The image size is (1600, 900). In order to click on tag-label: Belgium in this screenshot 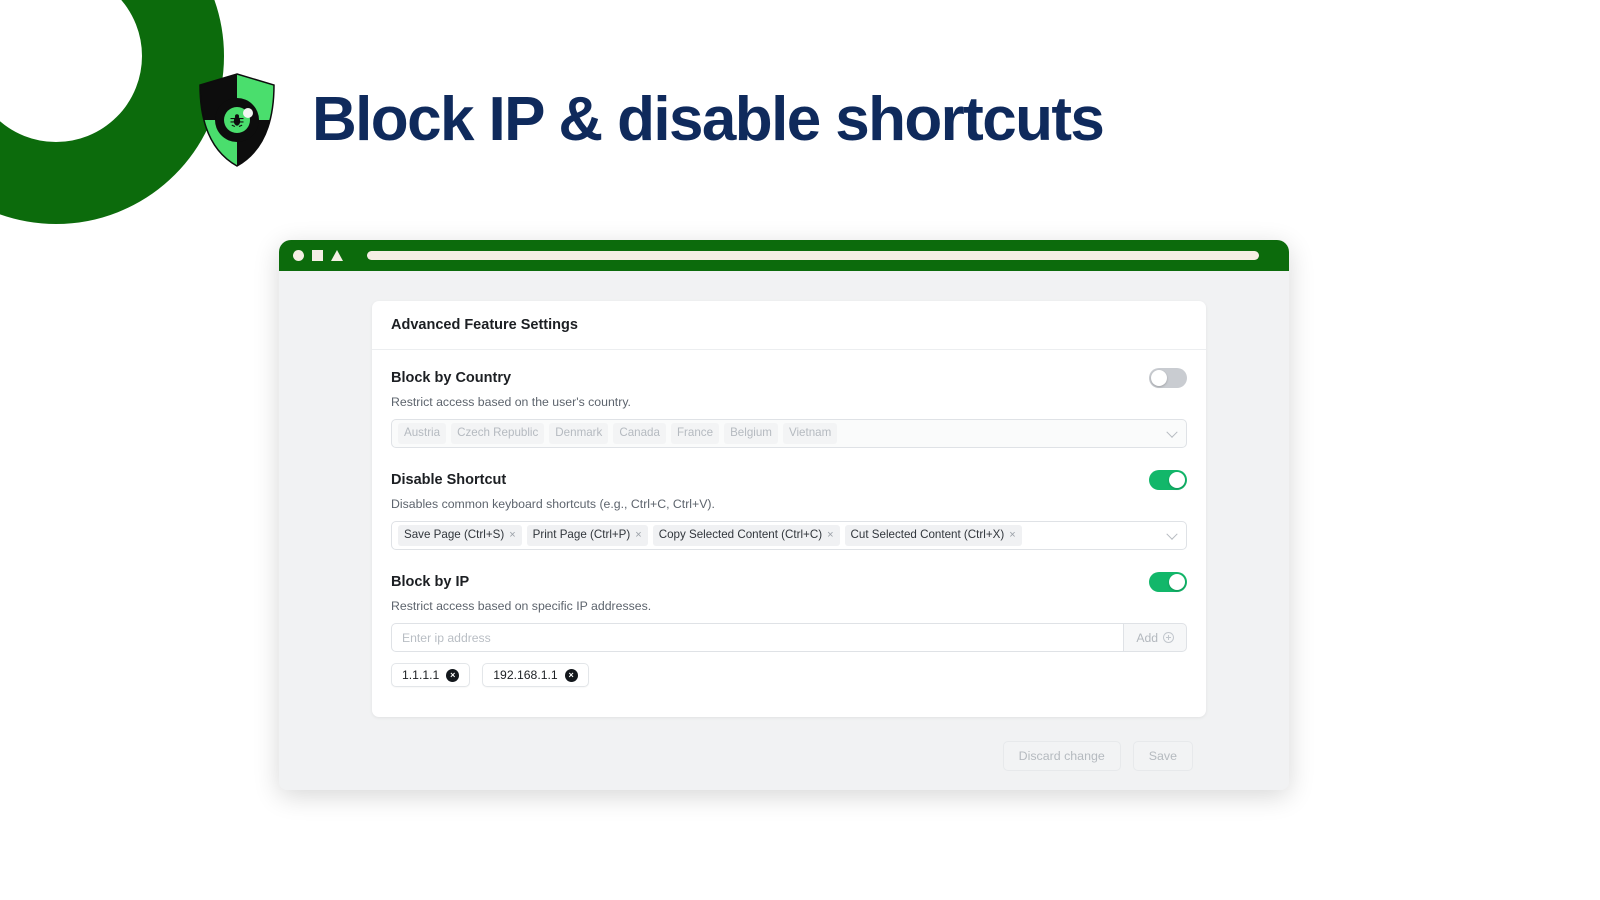, I will do `click(751, 433)`.